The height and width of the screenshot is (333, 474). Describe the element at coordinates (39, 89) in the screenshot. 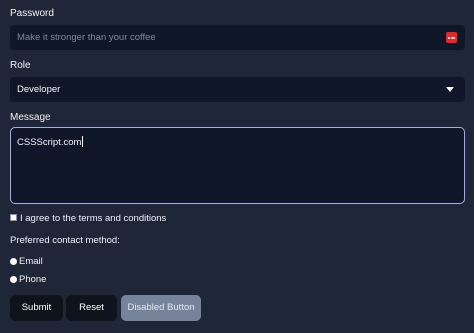

I see `role-selected-value: Developer` at that location.